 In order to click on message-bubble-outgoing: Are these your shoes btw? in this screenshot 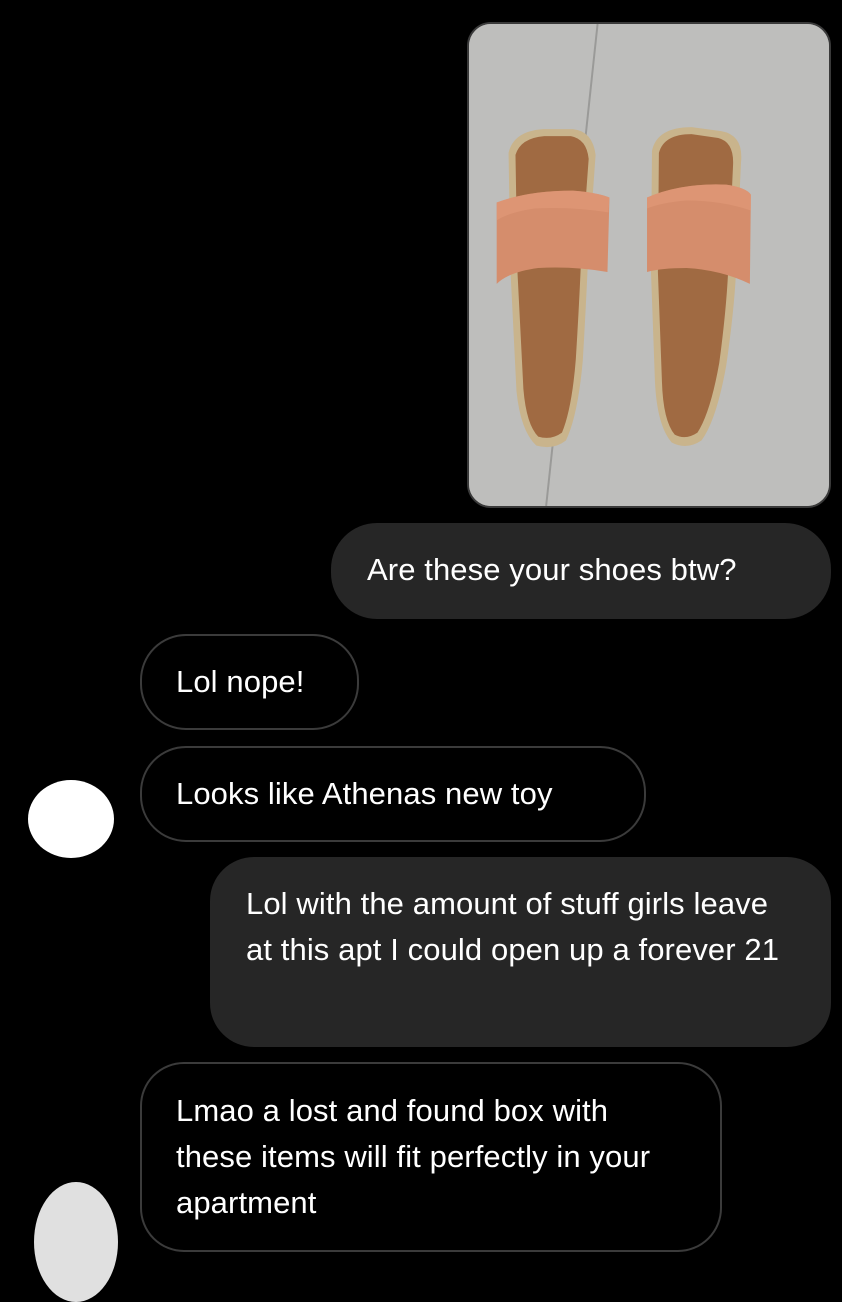, I will do `click(581, 571)`.